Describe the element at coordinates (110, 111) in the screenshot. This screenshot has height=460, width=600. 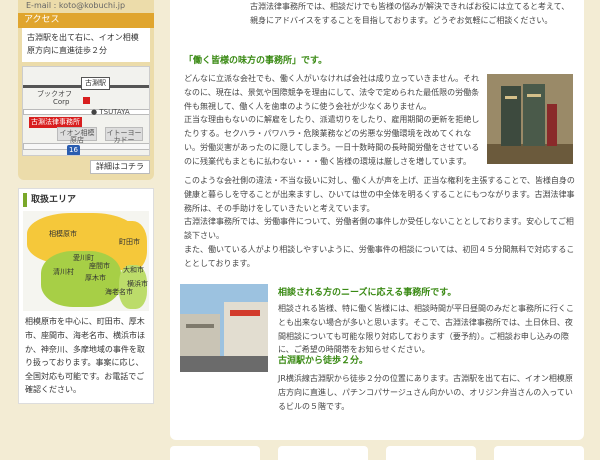
I see `map-label-tsutaya: ● TSUTAYA` at that location.